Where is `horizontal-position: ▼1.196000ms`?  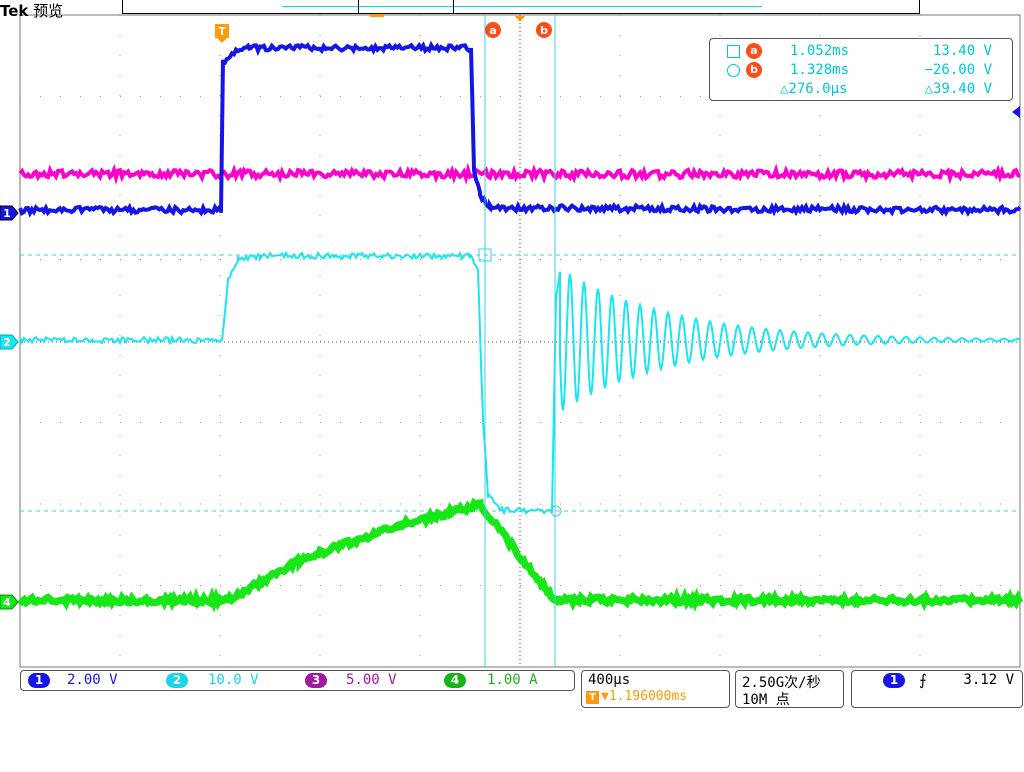 horizontal-position: ▼1.196000ms is located at coordinates (644, 696).